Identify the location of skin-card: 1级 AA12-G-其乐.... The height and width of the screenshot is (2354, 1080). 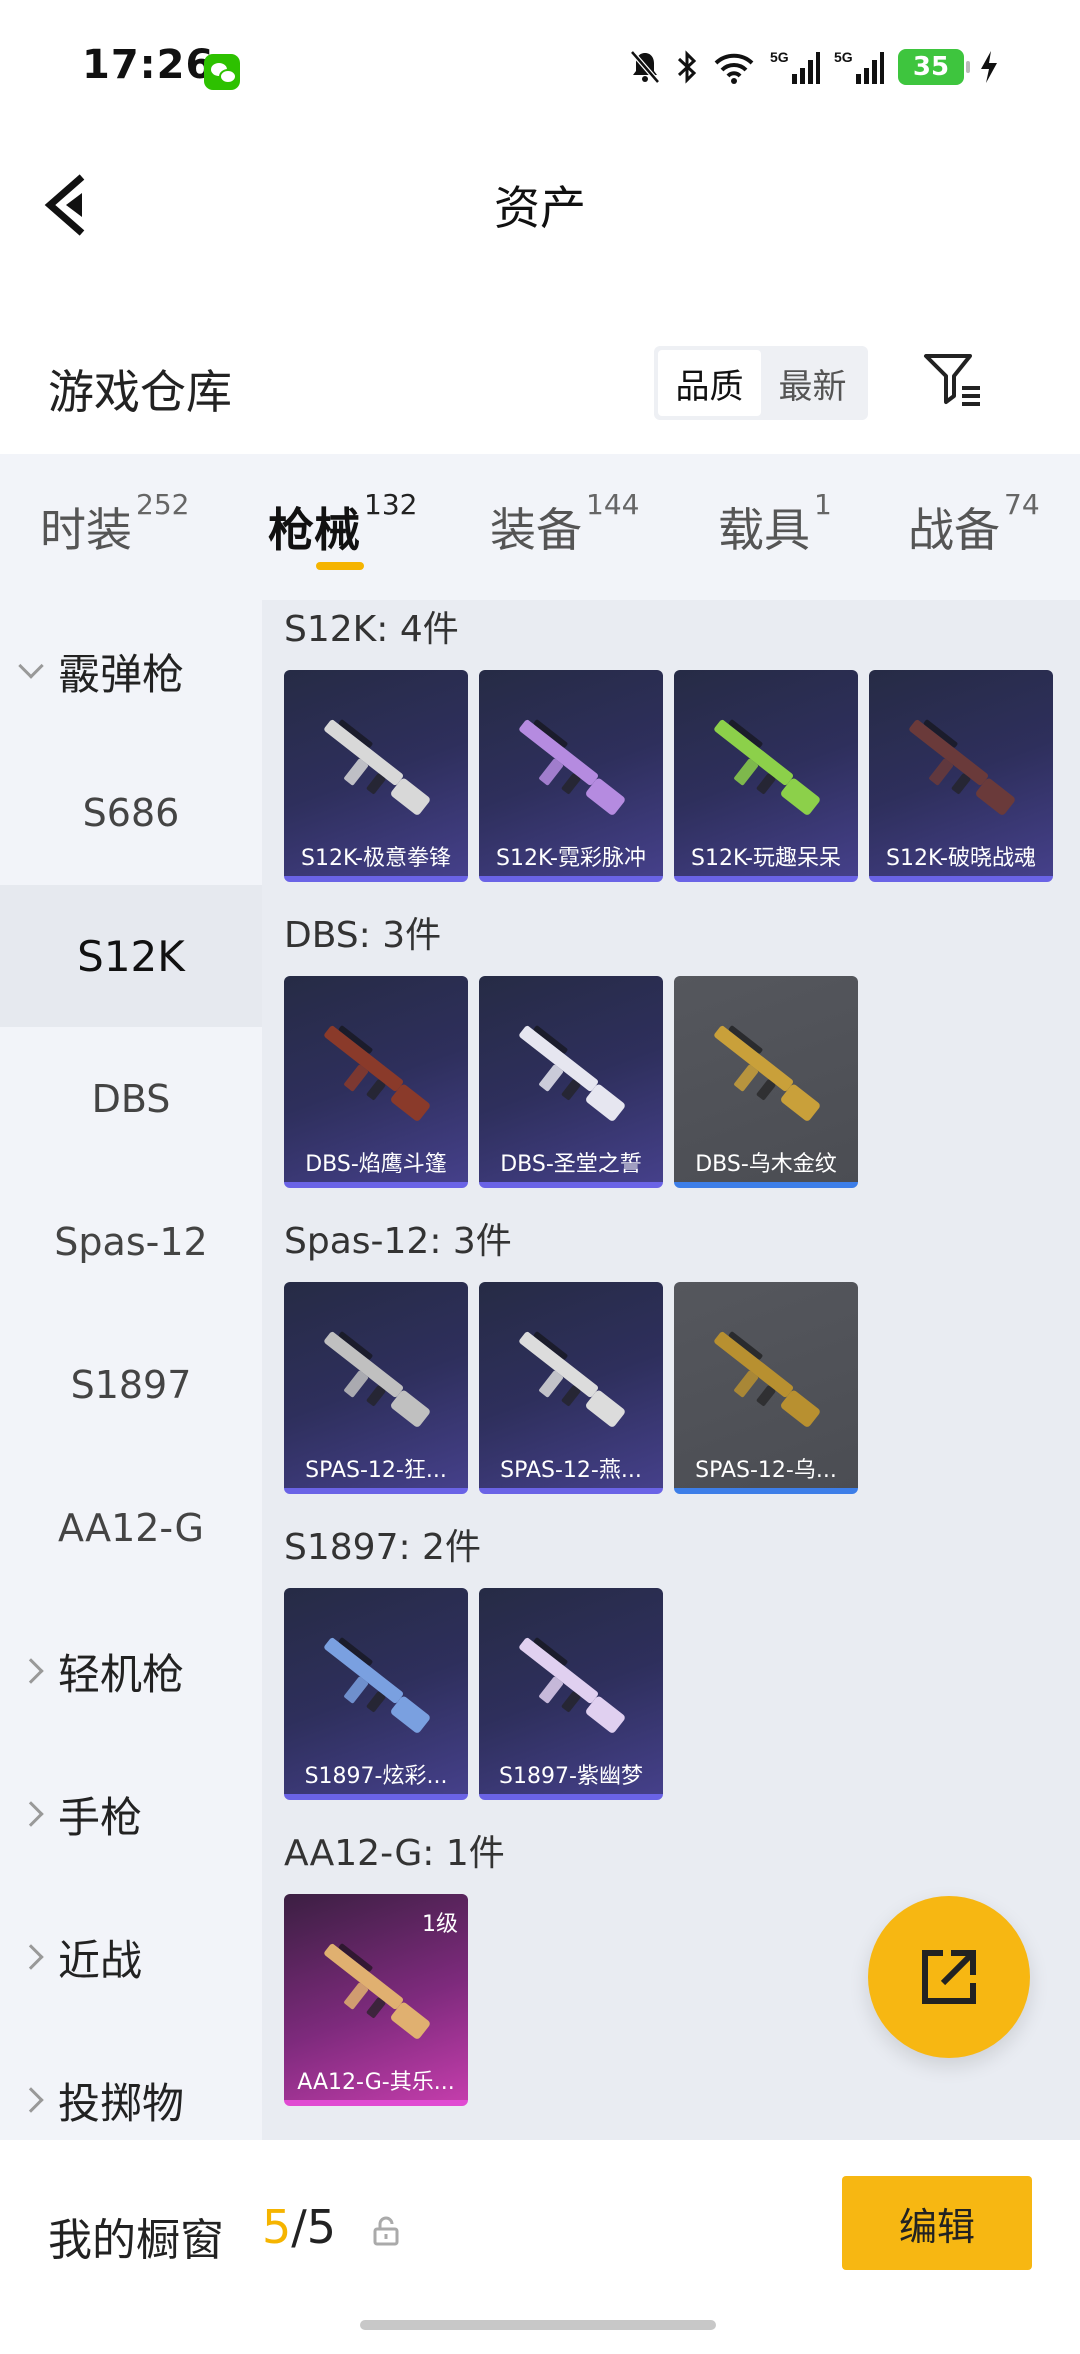
(376, 2000).